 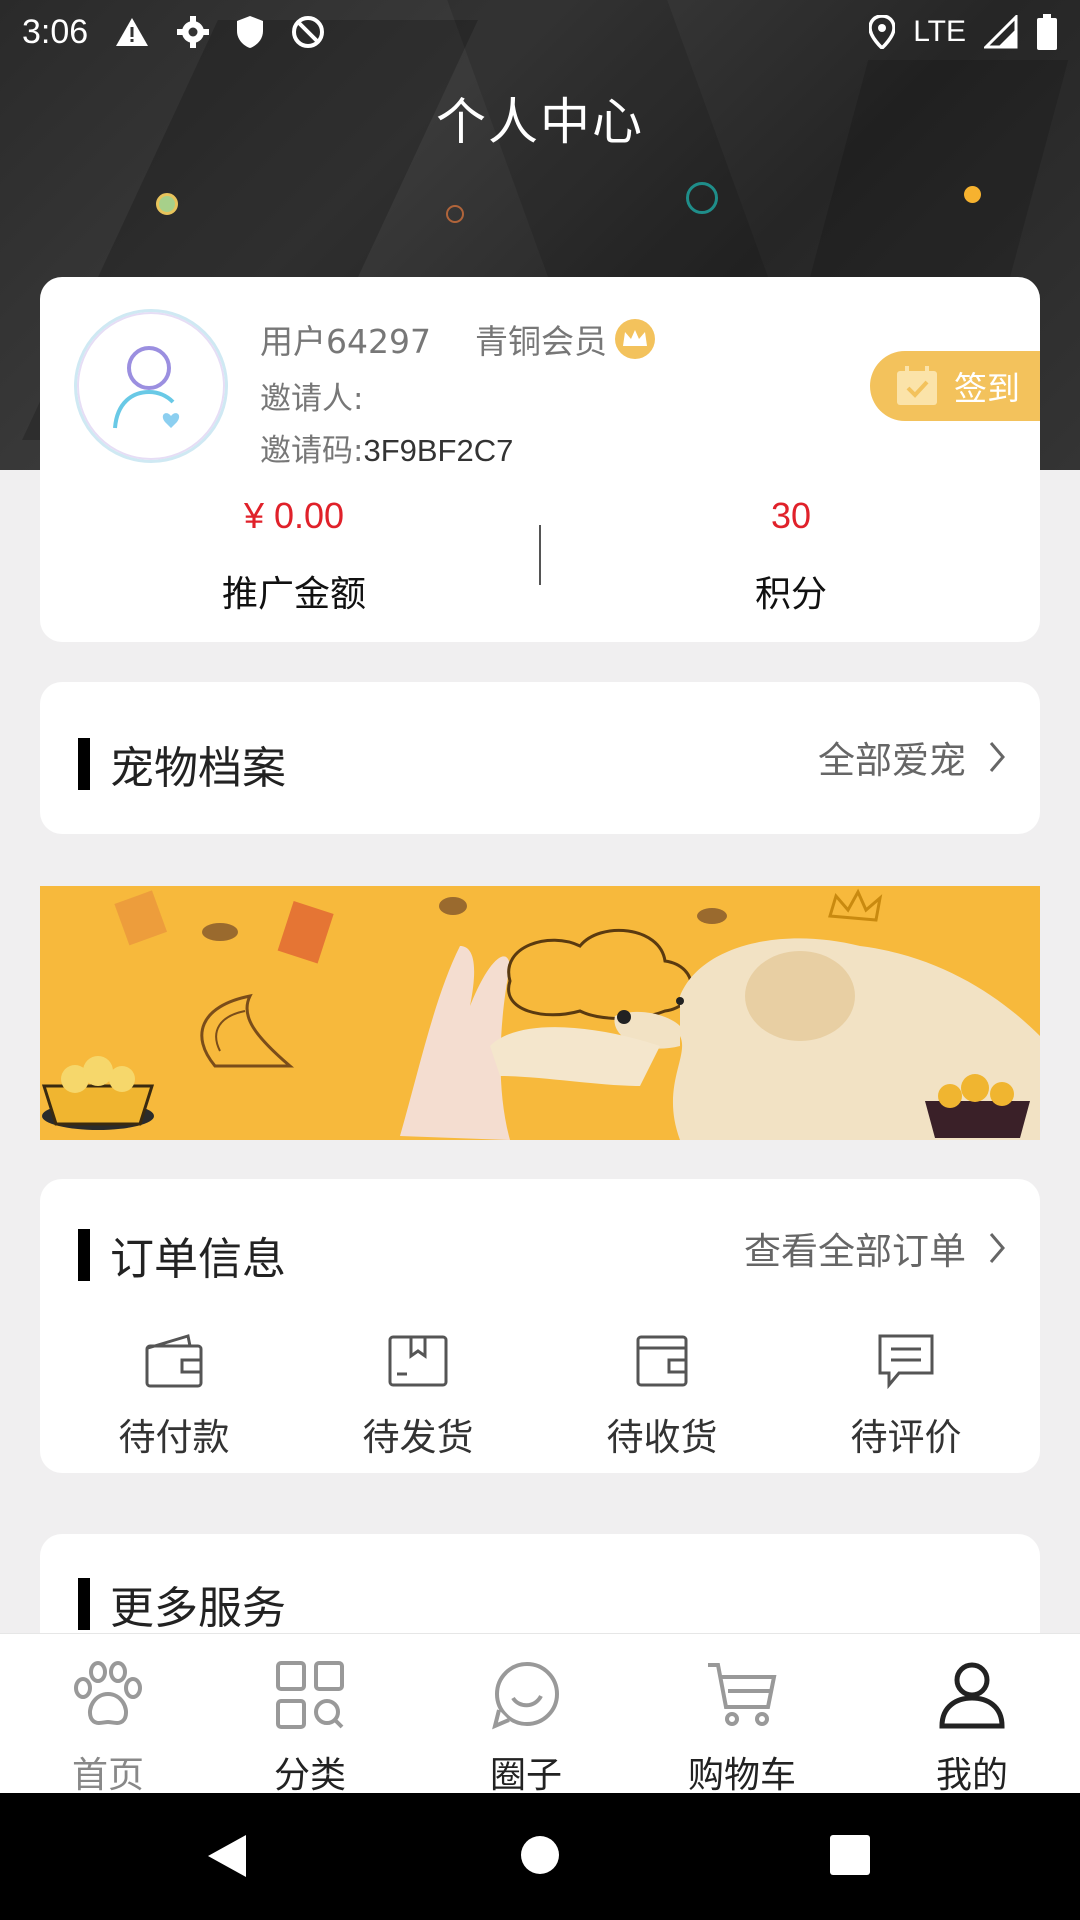 What do you see at coordinates (525, 1775) in the screenshot?
I see `tab-circle-label: 圈子` at bounding box center [525, 1775].